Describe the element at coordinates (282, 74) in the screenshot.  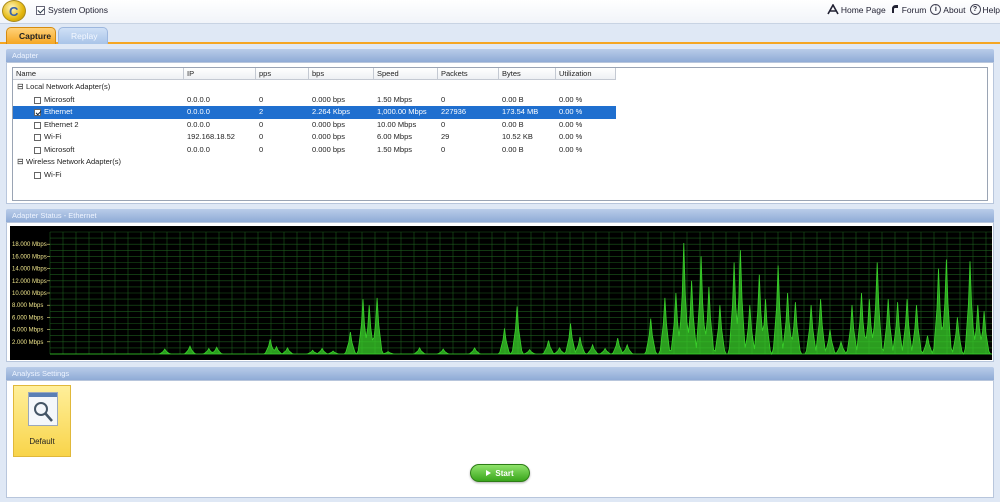
I see `column-header-pps: pps` at that location.